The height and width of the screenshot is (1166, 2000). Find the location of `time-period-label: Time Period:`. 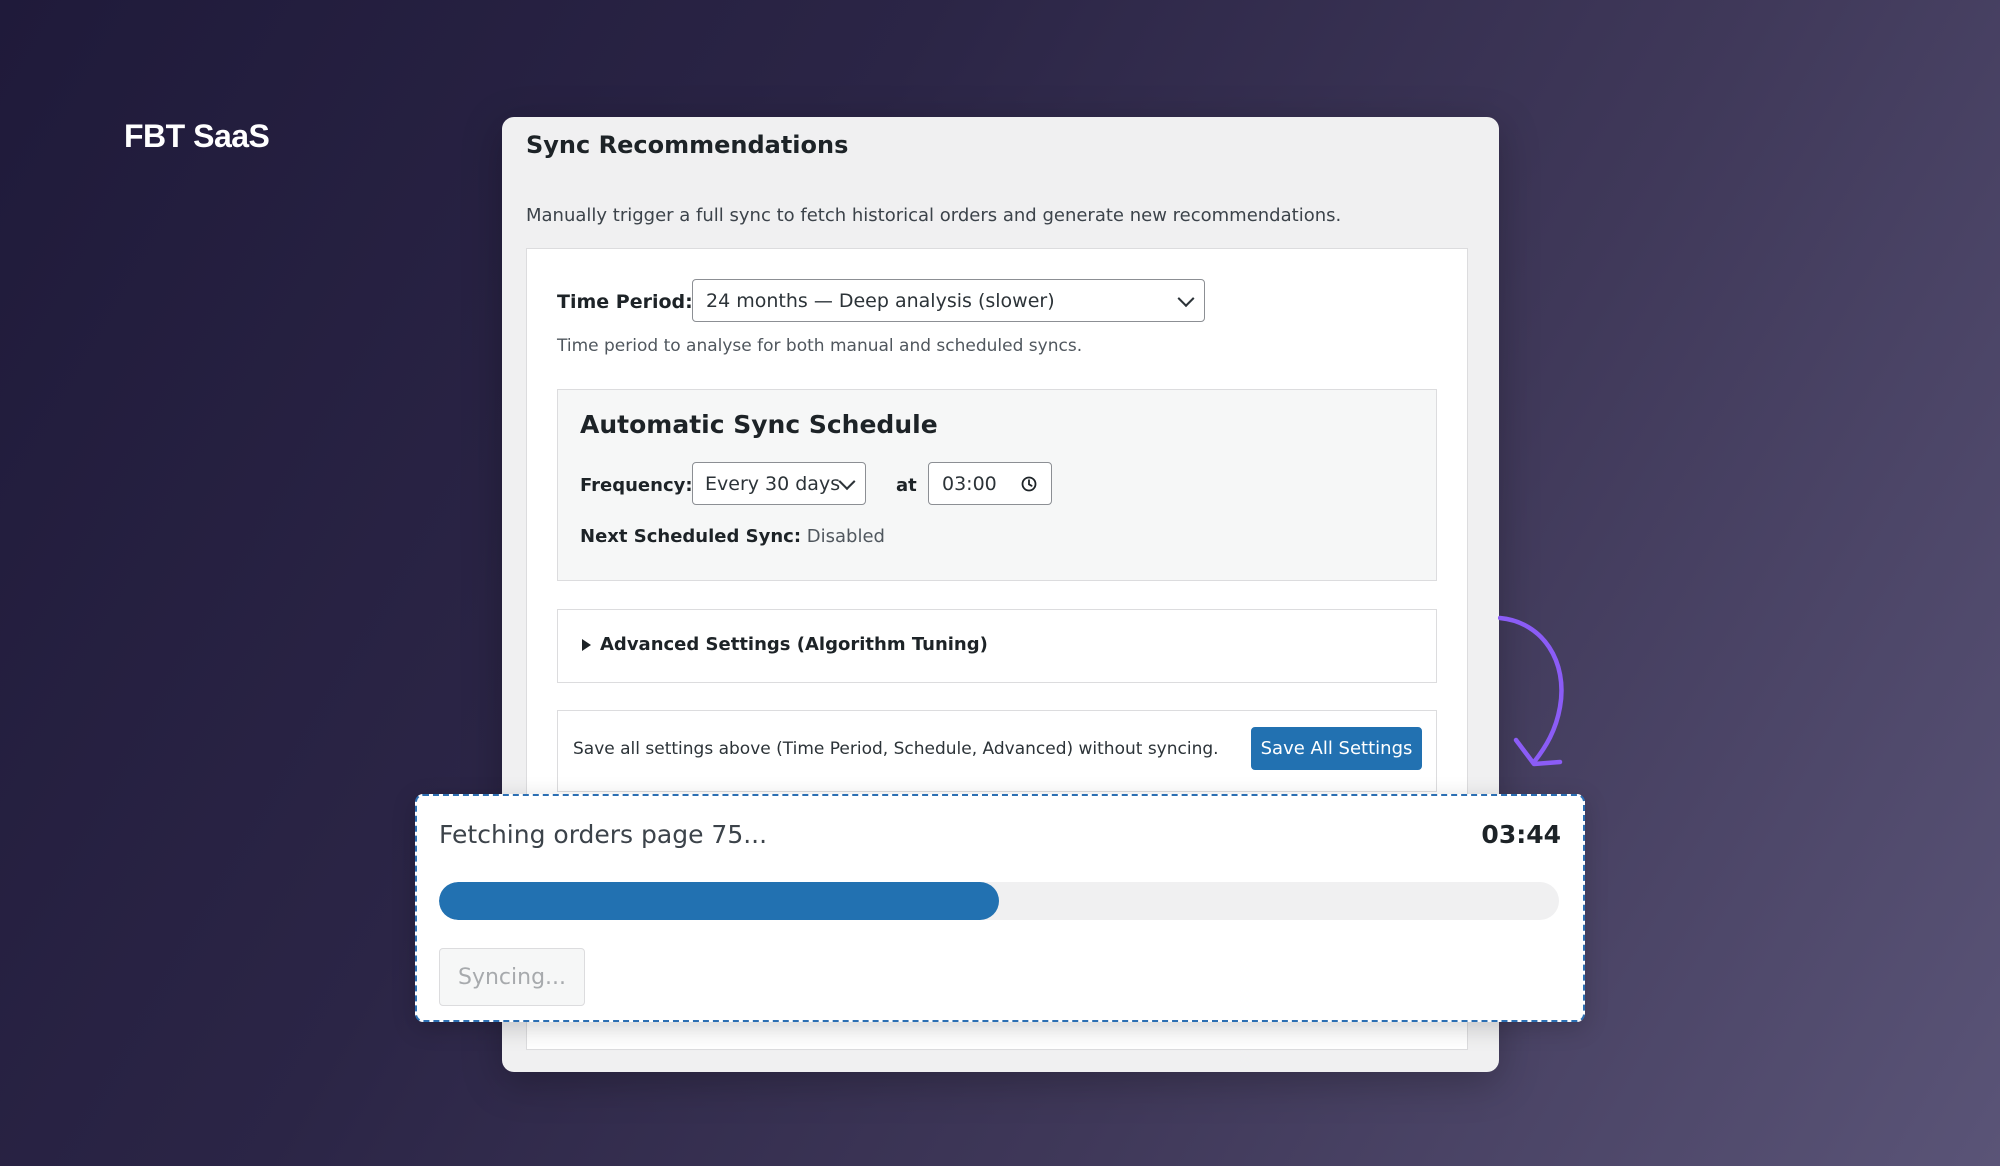

time-period-label: Time Period: is located at coordinates (625, 302).